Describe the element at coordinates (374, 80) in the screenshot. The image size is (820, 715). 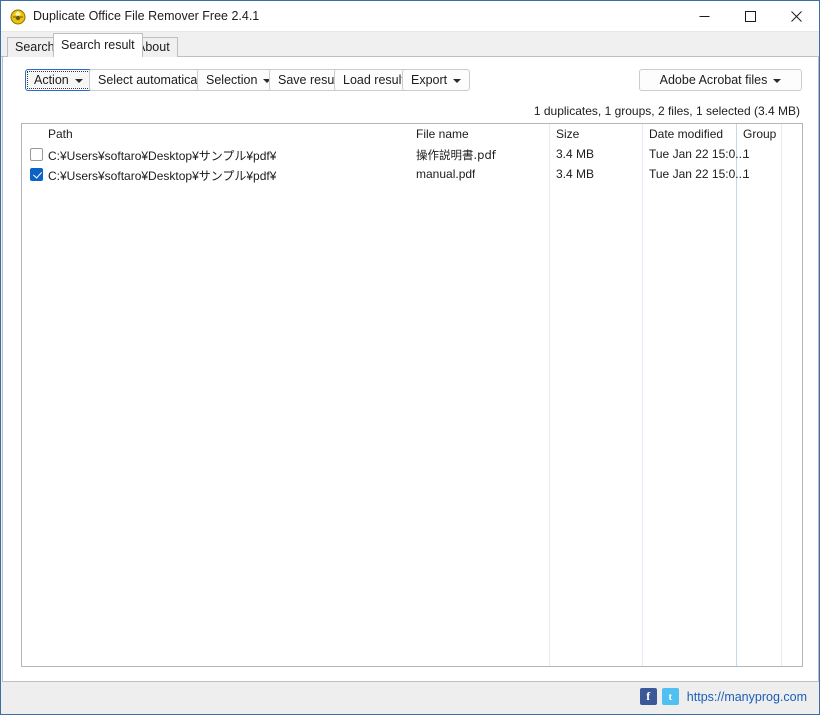
I see `load-result-label: Load result` at that location.